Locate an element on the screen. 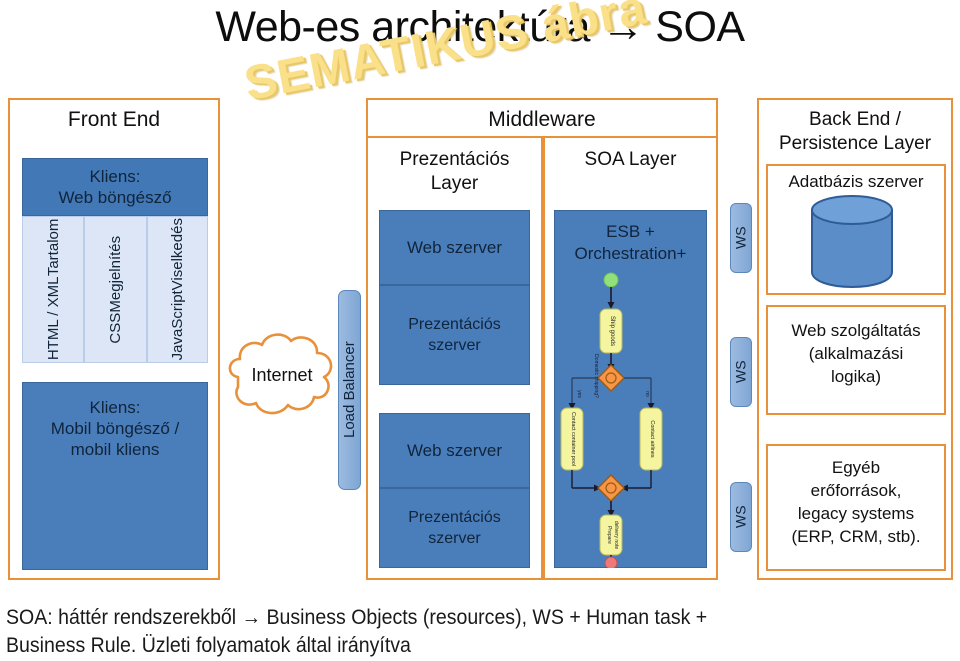 The image size is (960, 661). soa-layer-title: SOA Layer is located at coordinates (630, 159).